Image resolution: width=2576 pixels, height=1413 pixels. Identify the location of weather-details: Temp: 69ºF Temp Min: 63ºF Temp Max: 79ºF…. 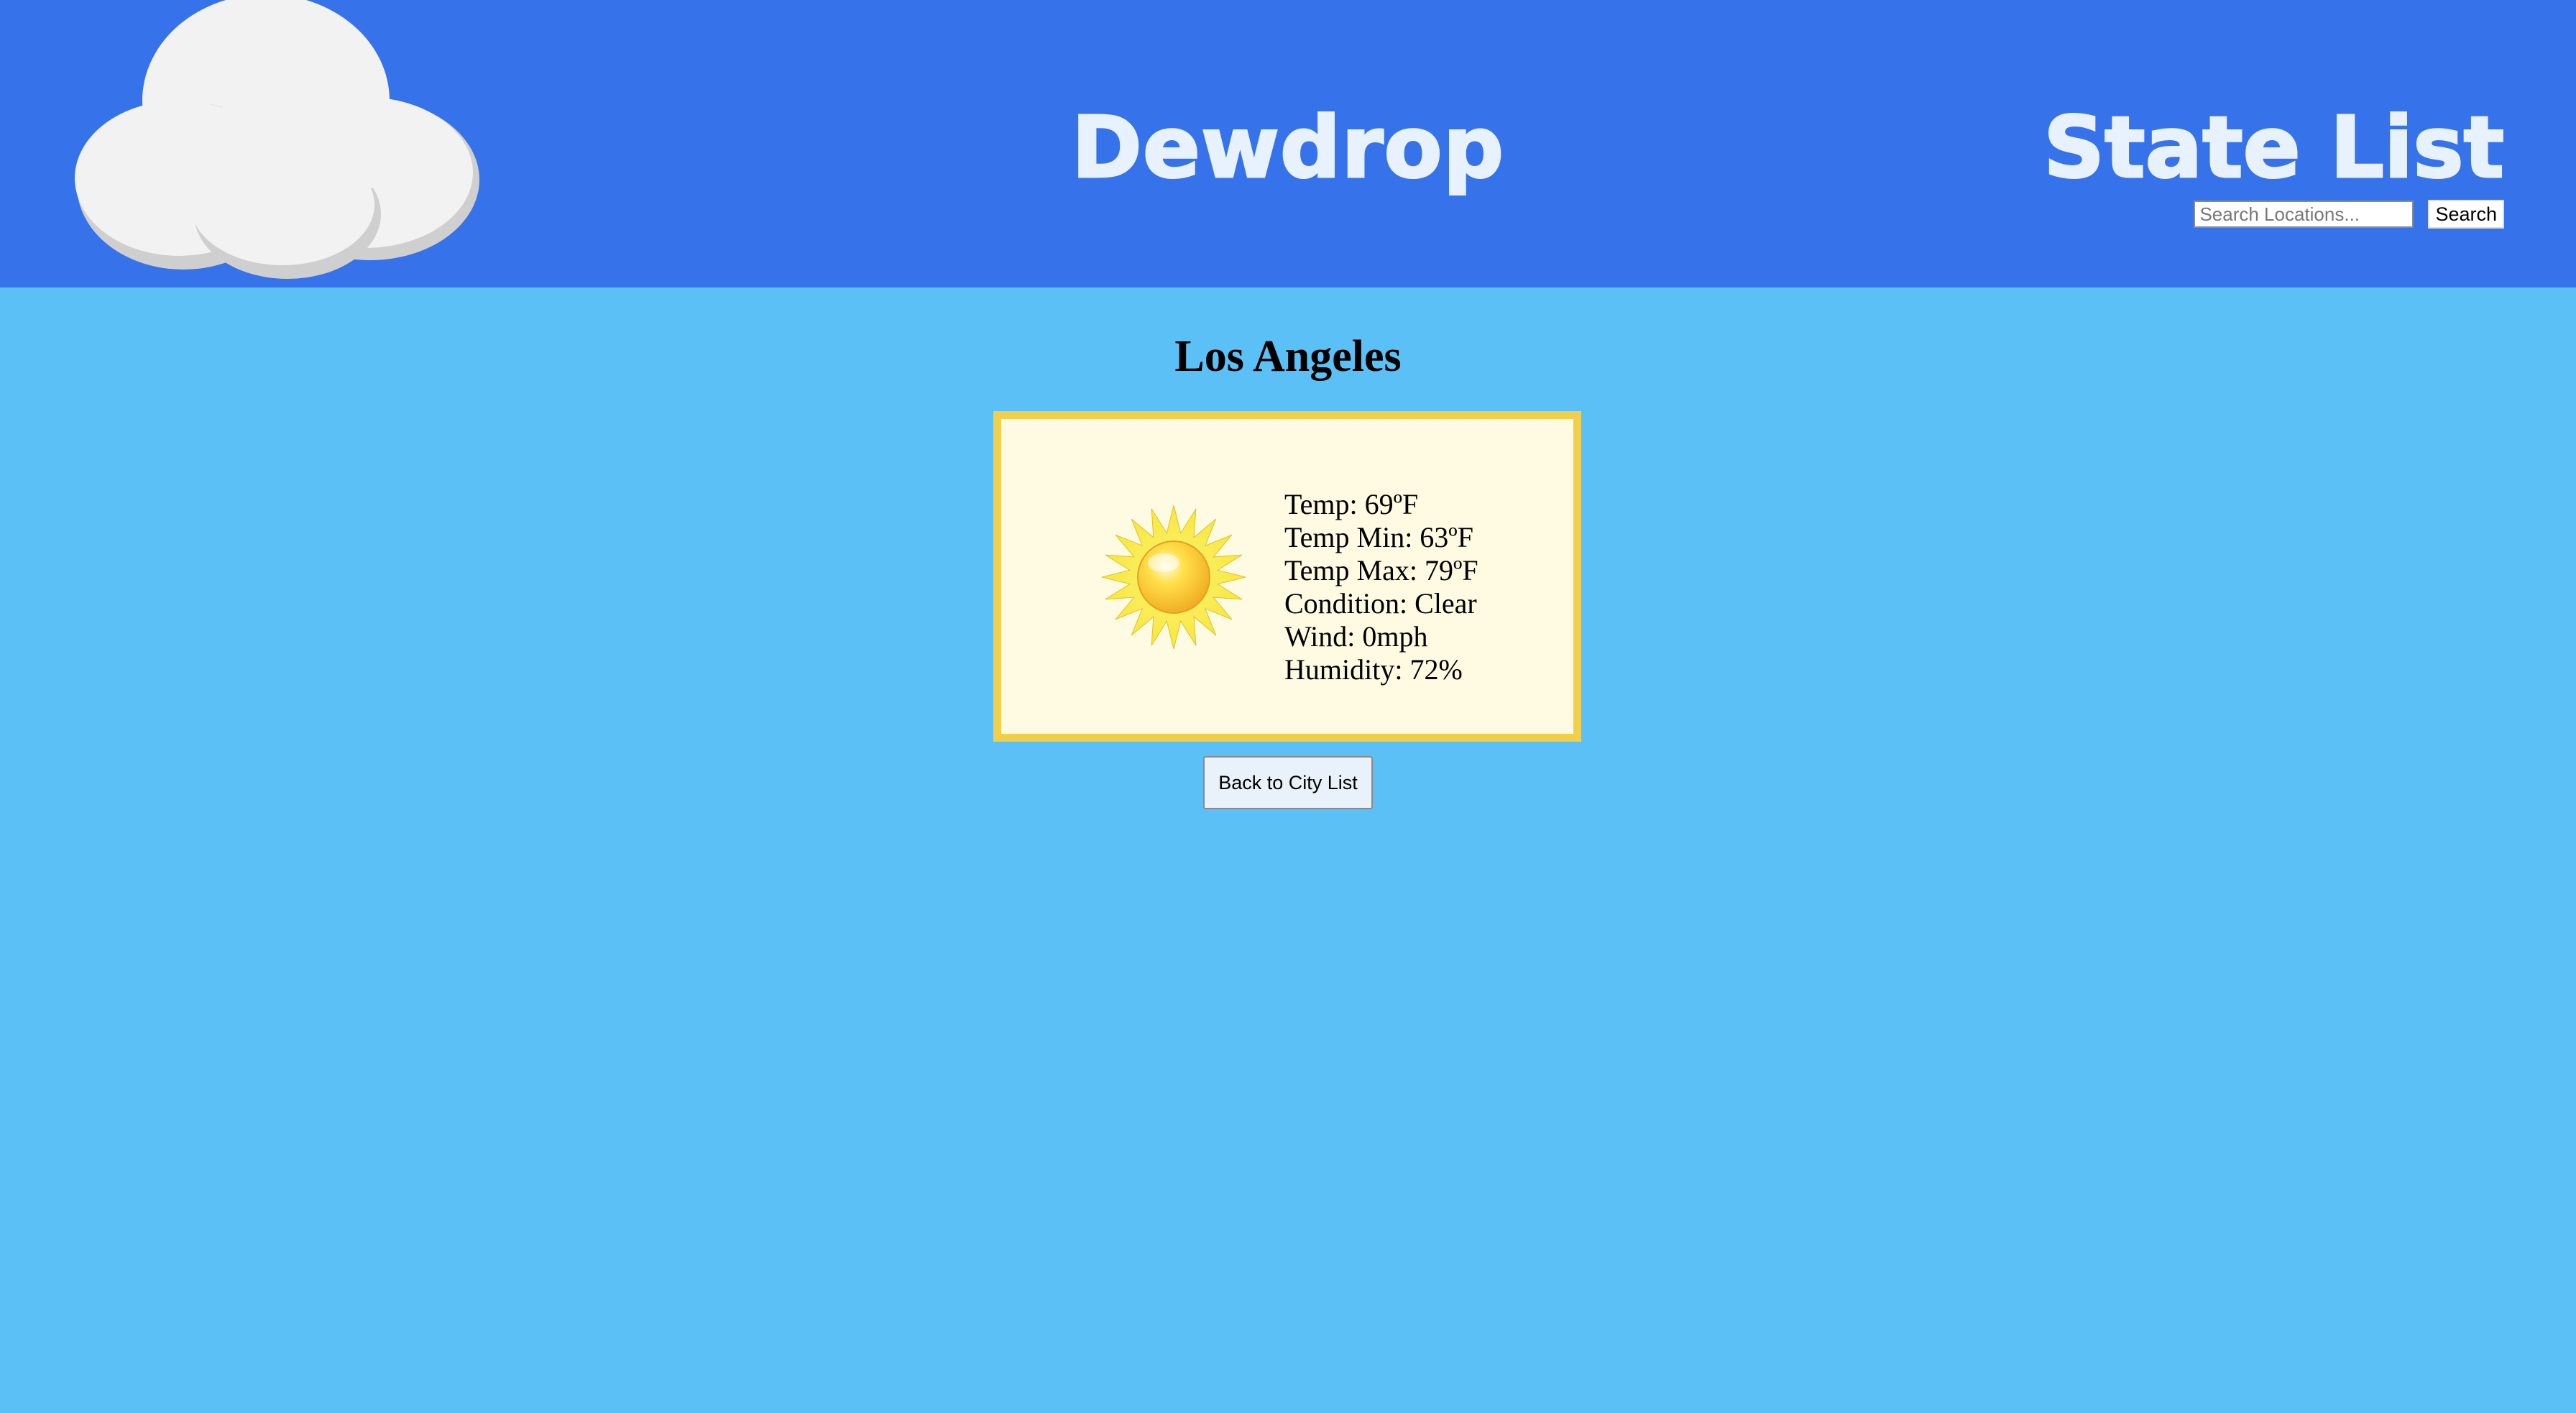
(1381, 587).